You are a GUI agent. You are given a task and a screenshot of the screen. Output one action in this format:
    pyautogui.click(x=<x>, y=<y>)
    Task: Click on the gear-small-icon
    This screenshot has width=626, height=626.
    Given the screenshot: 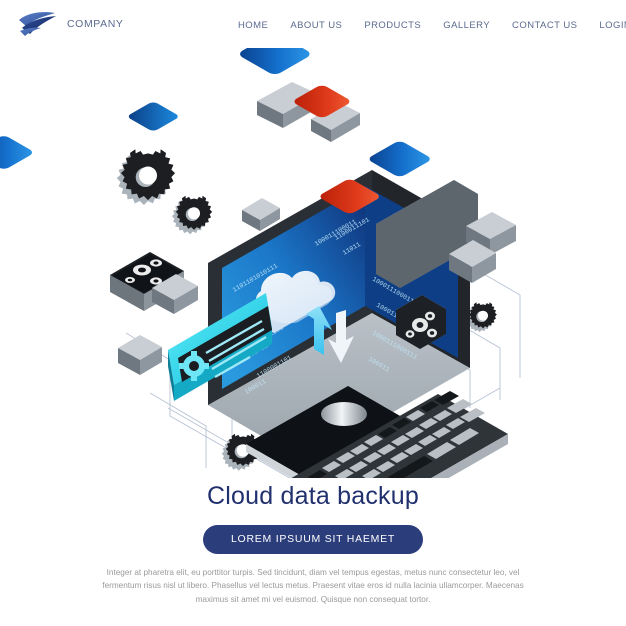 What is the action you would take?
    pyautogui.click(x=481, y=317)
    